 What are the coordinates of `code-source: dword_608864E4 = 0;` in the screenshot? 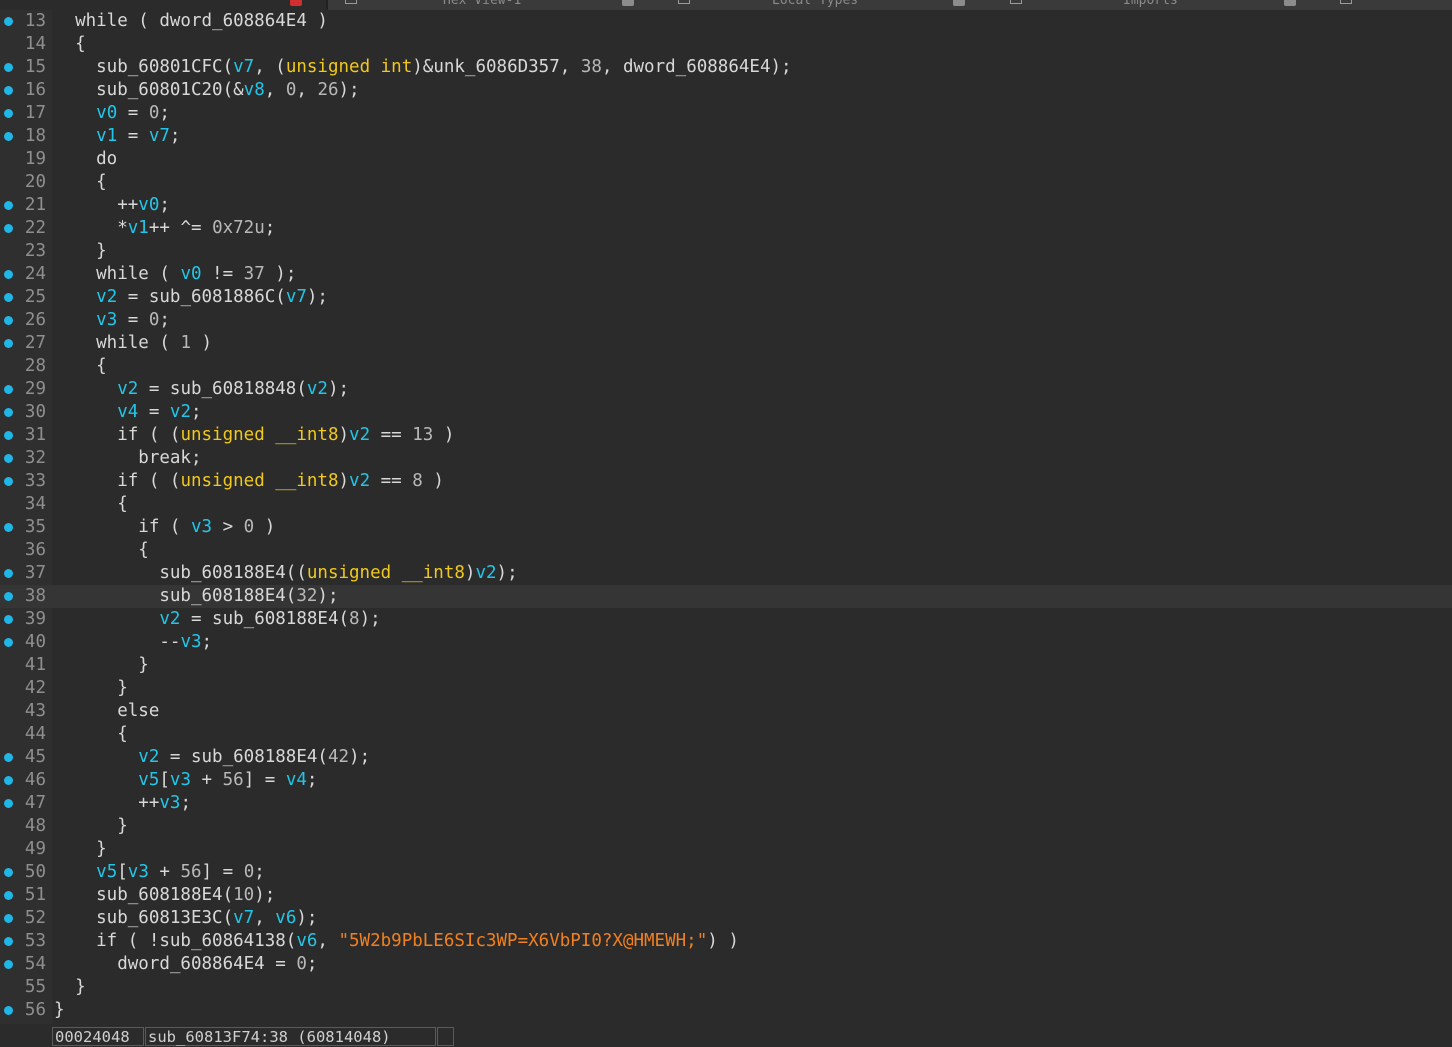 It's located at (185, 964).